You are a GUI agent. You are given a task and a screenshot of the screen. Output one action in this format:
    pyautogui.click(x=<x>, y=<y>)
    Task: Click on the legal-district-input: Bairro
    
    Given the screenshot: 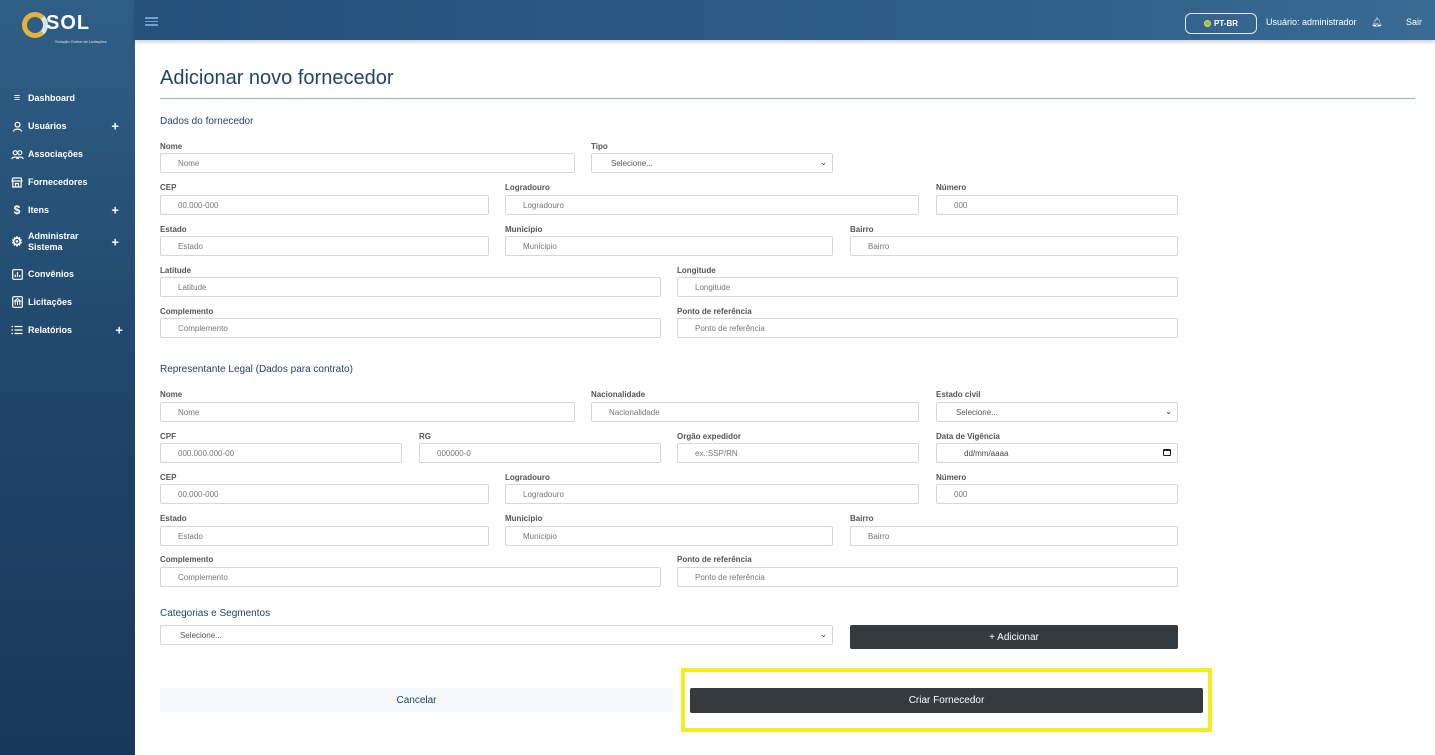 What is the action you would take?
    pyautogui.click(x=1014, y=536)
    